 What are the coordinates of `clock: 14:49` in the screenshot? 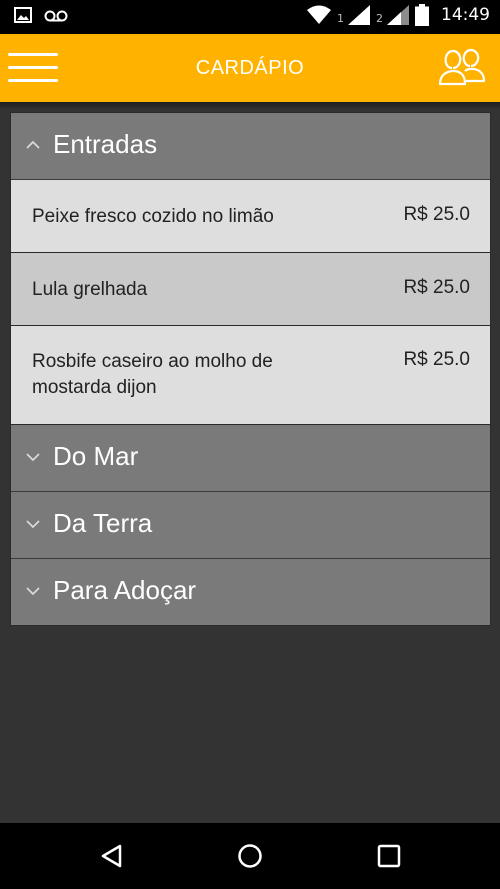 It's located at (465, 15).